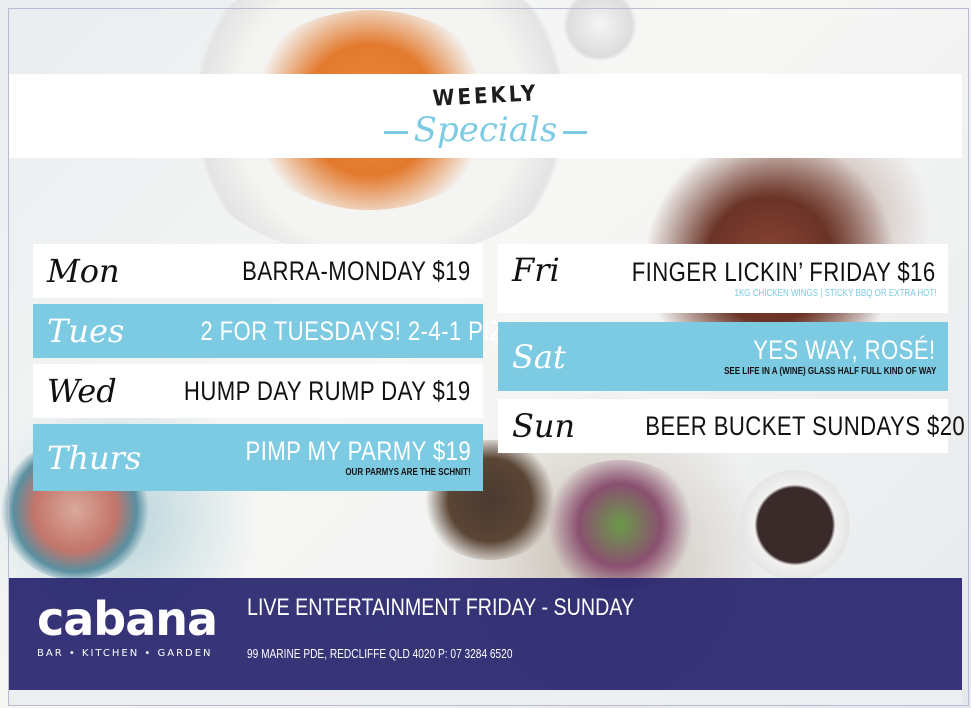 The width and height of the screenshot is (971, 708). Describe the element at coordinates (94, 457) in the screenshot. I see `day-label: Thurs` at that location.